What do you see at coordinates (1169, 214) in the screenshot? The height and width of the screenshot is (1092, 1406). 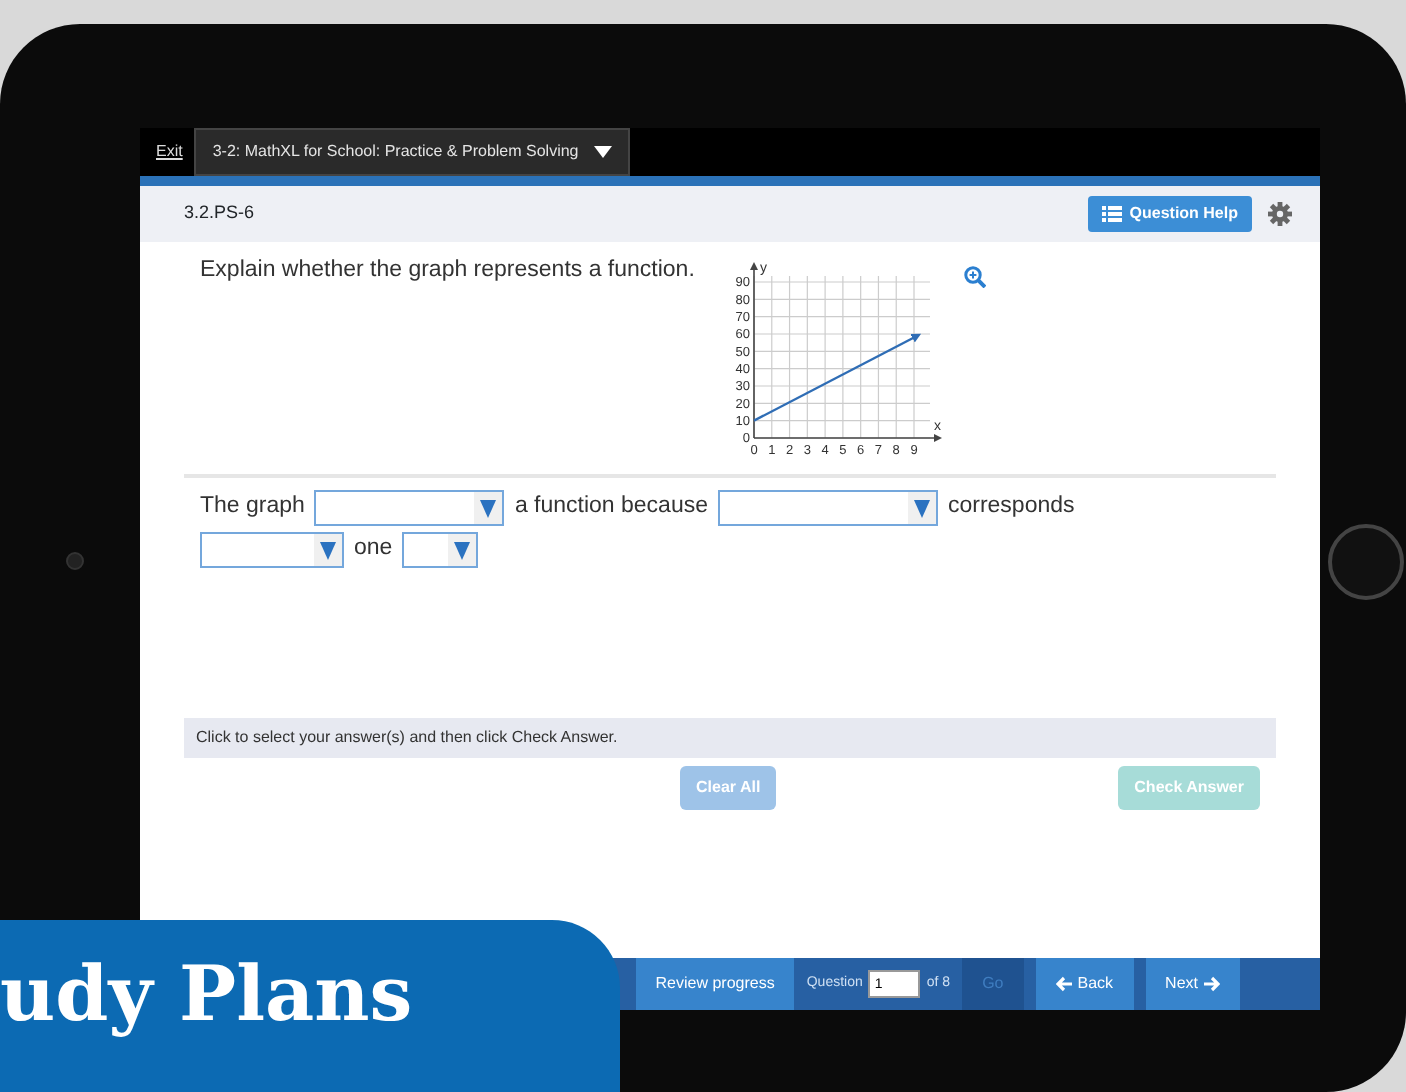 I see `question-help-button: Question Help` at bounding box center [1169, 214].